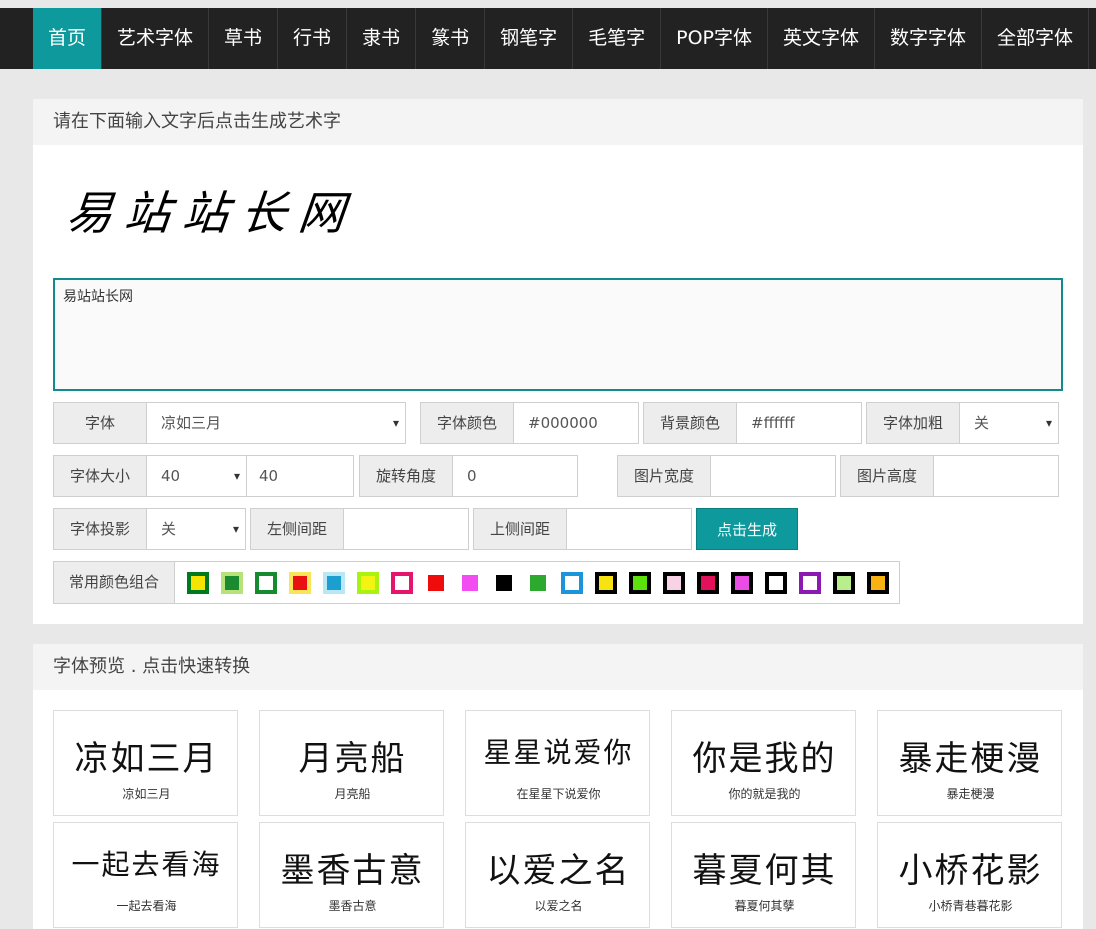 The width and height of the screenshot is (1096, 929). I want to click on size-label: 字体大小, so click(100, 476).